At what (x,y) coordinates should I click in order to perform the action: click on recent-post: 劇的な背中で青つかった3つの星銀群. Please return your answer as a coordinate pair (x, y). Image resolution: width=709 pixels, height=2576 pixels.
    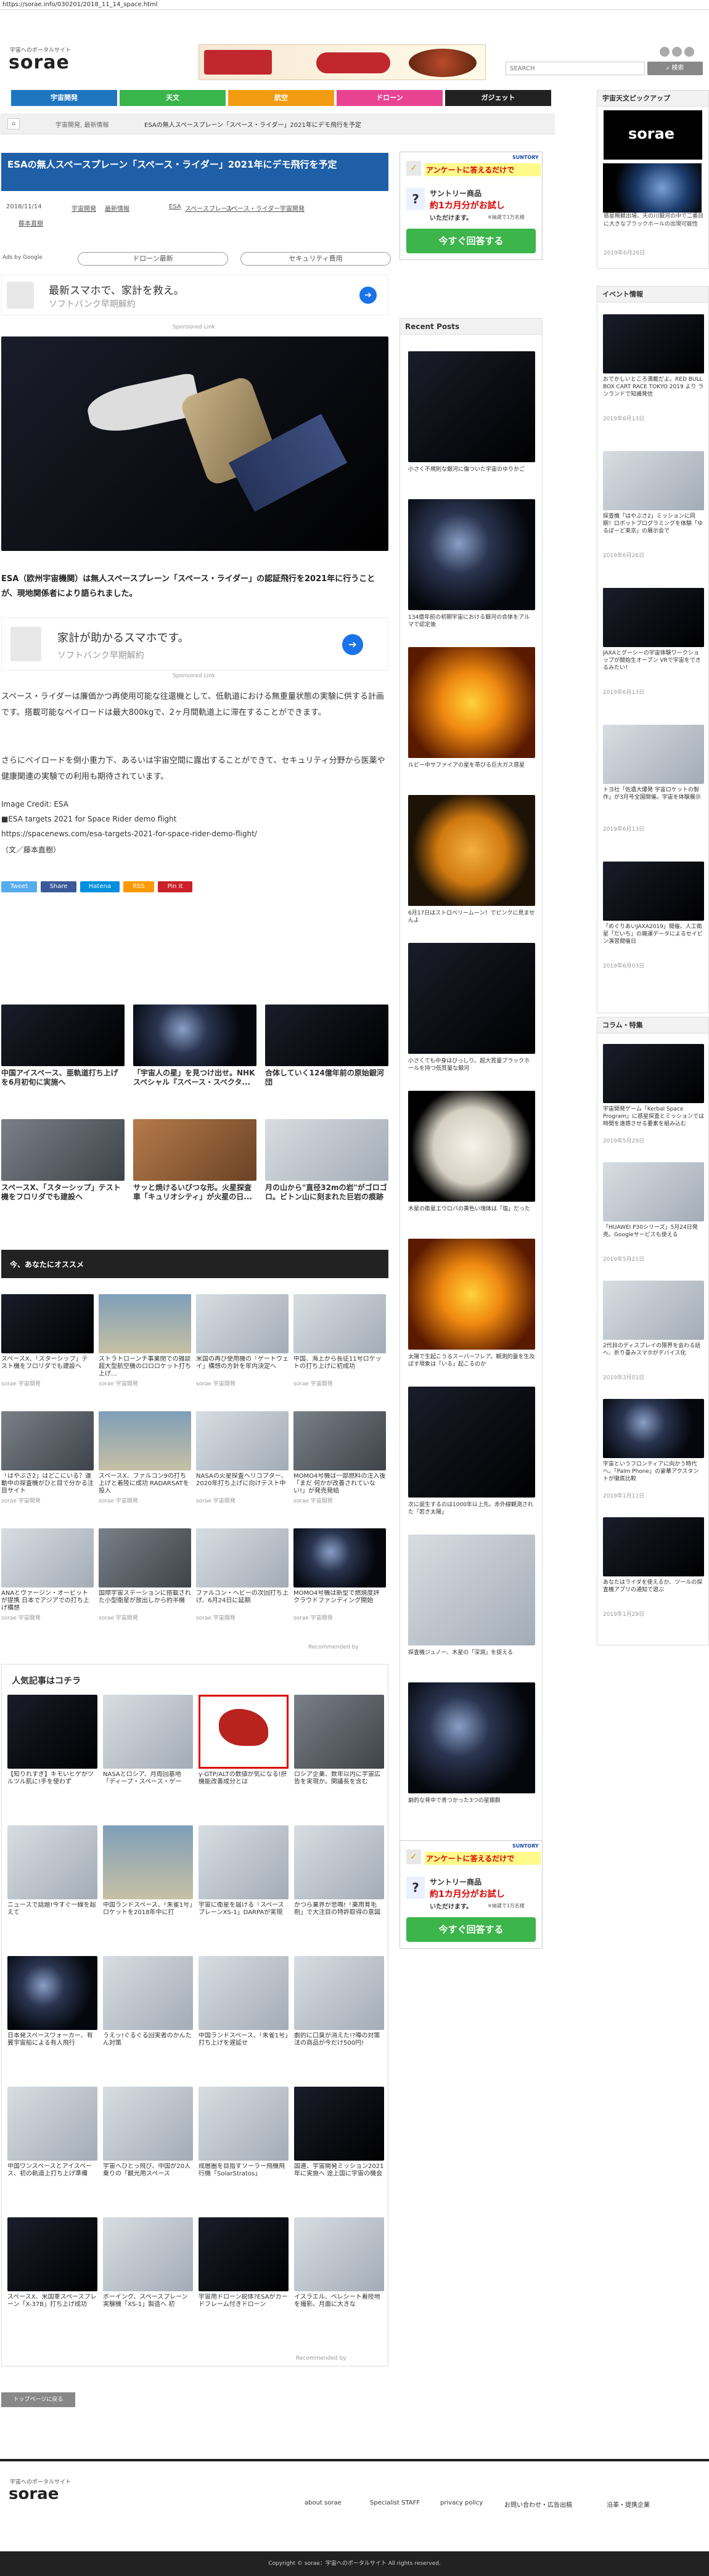
    Looking at the image, I should click on (471, 1747).